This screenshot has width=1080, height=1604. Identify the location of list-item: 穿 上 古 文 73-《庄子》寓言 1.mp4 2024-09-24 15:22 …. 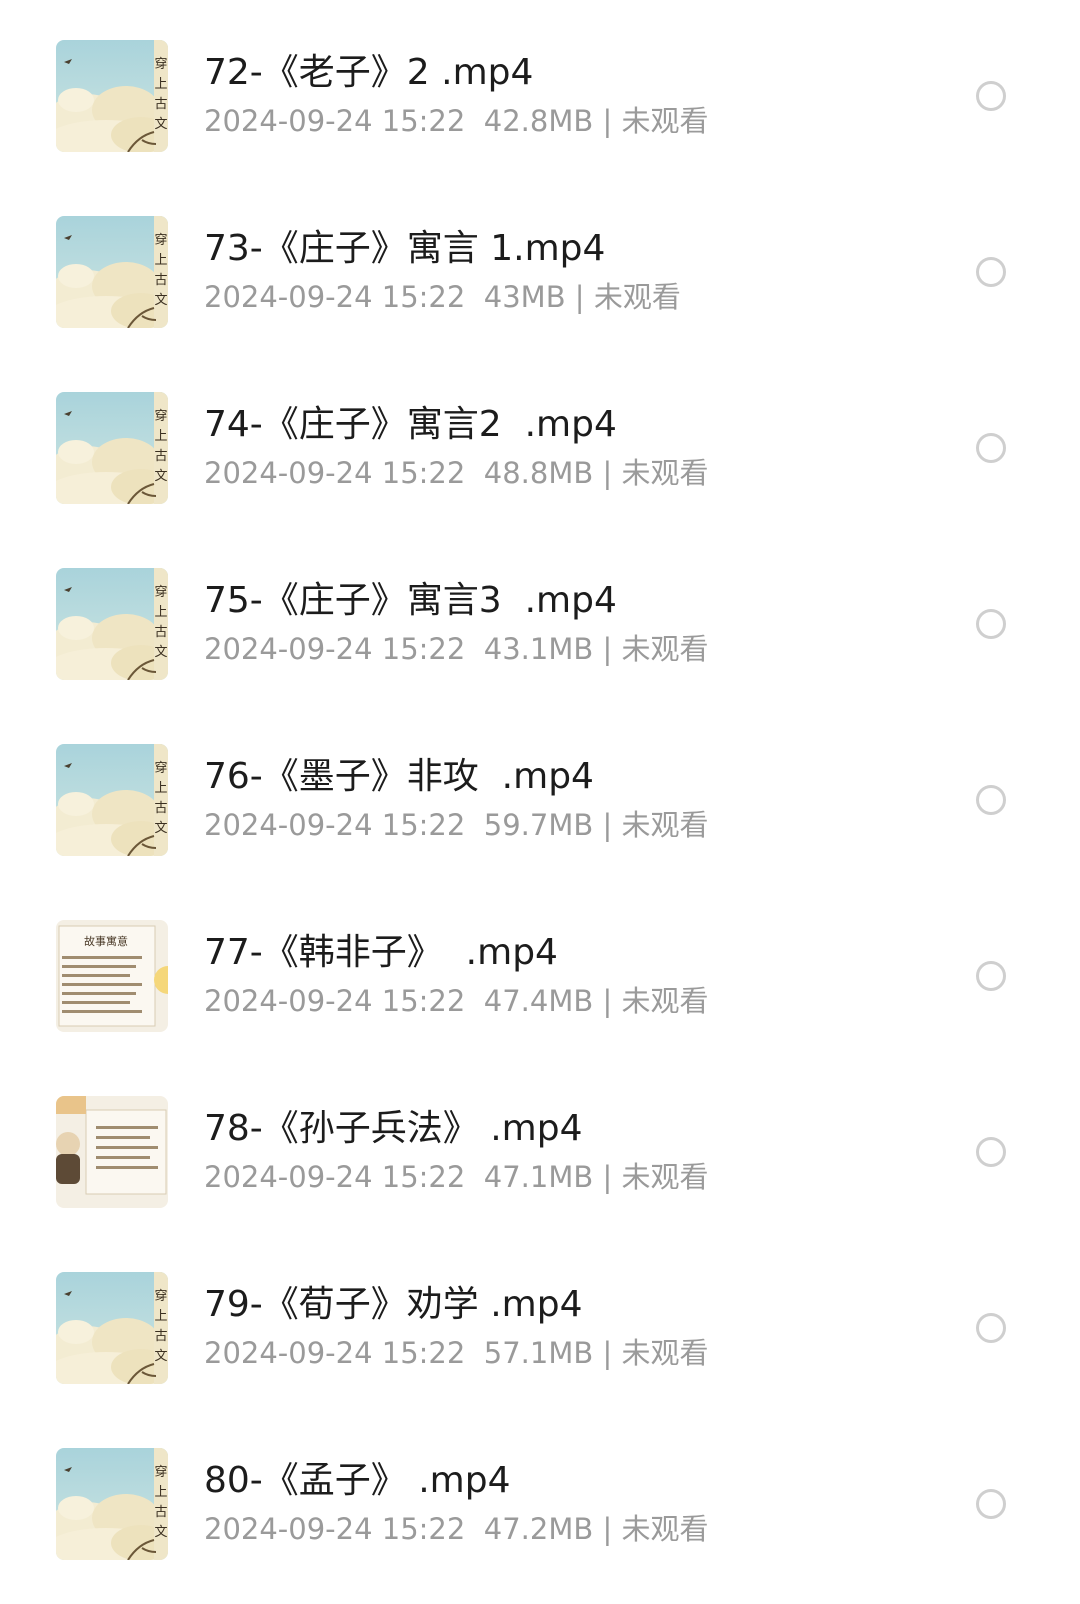
(540, 272).